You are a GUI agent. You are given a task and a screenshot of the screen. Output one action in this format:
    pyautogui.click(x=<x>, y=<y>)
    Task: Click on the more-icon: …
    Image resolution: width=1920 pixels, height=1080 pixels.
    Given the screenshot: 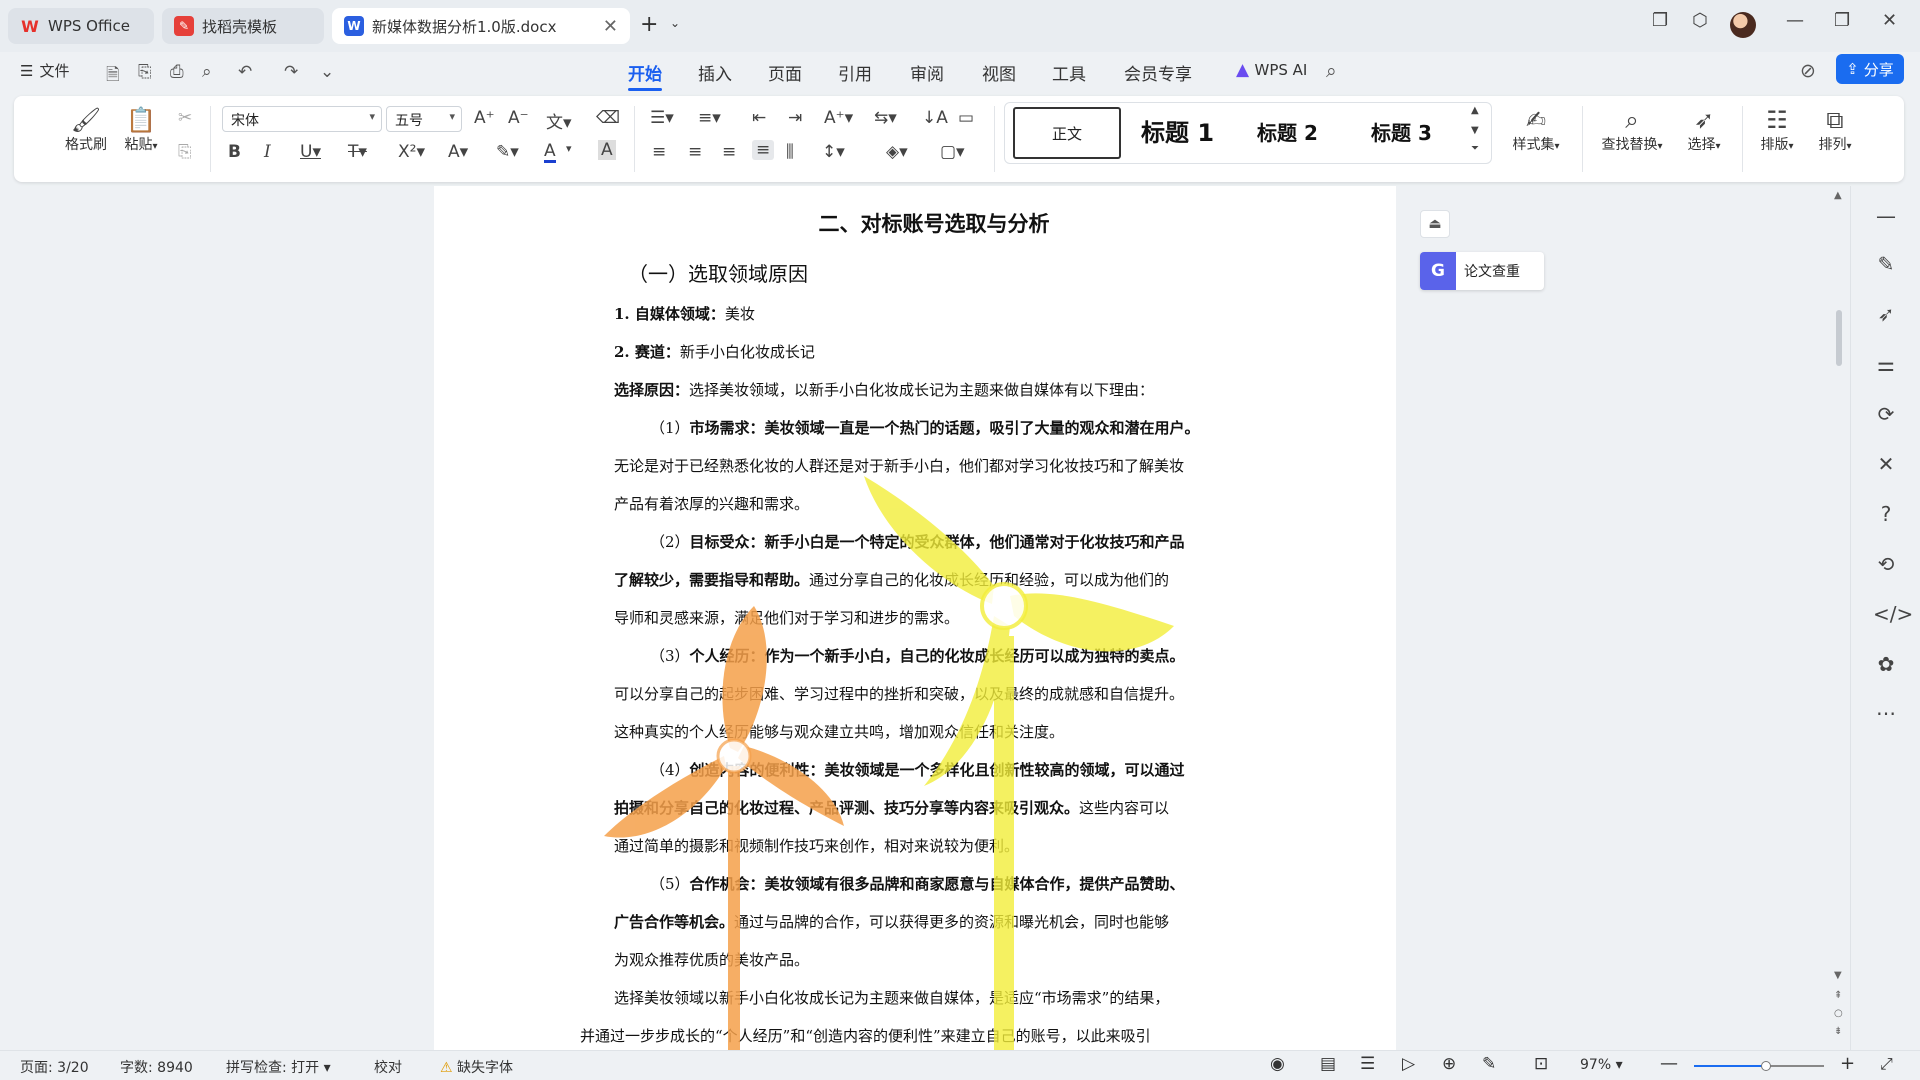 What is the action you would take?
    pyautogui.click(x=1886, y=708)
    